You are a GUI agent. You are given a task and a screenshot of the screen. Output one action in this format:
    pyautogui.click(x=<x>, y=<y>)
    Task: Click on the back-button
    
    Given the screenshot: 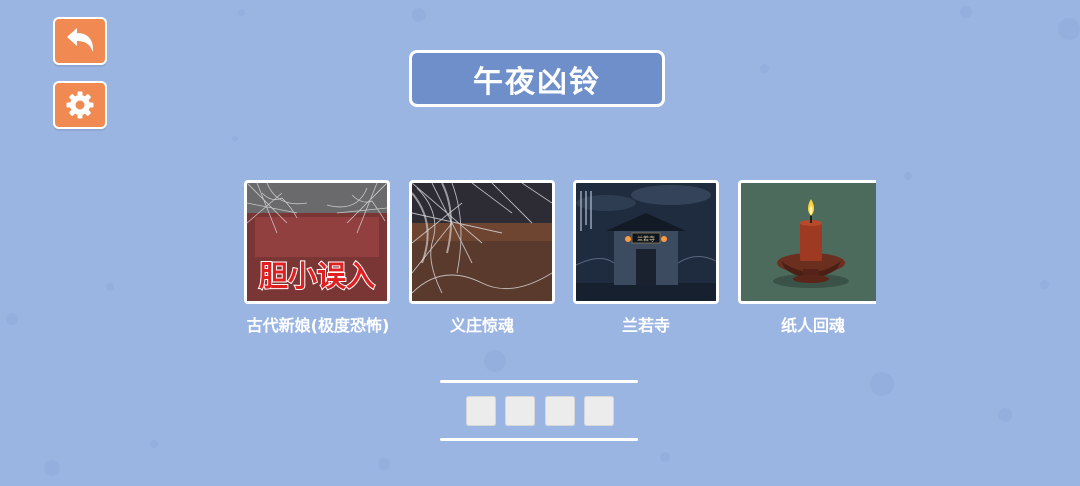 What is the action you would take?
    pyautogui.click(x=80, y=41)
    